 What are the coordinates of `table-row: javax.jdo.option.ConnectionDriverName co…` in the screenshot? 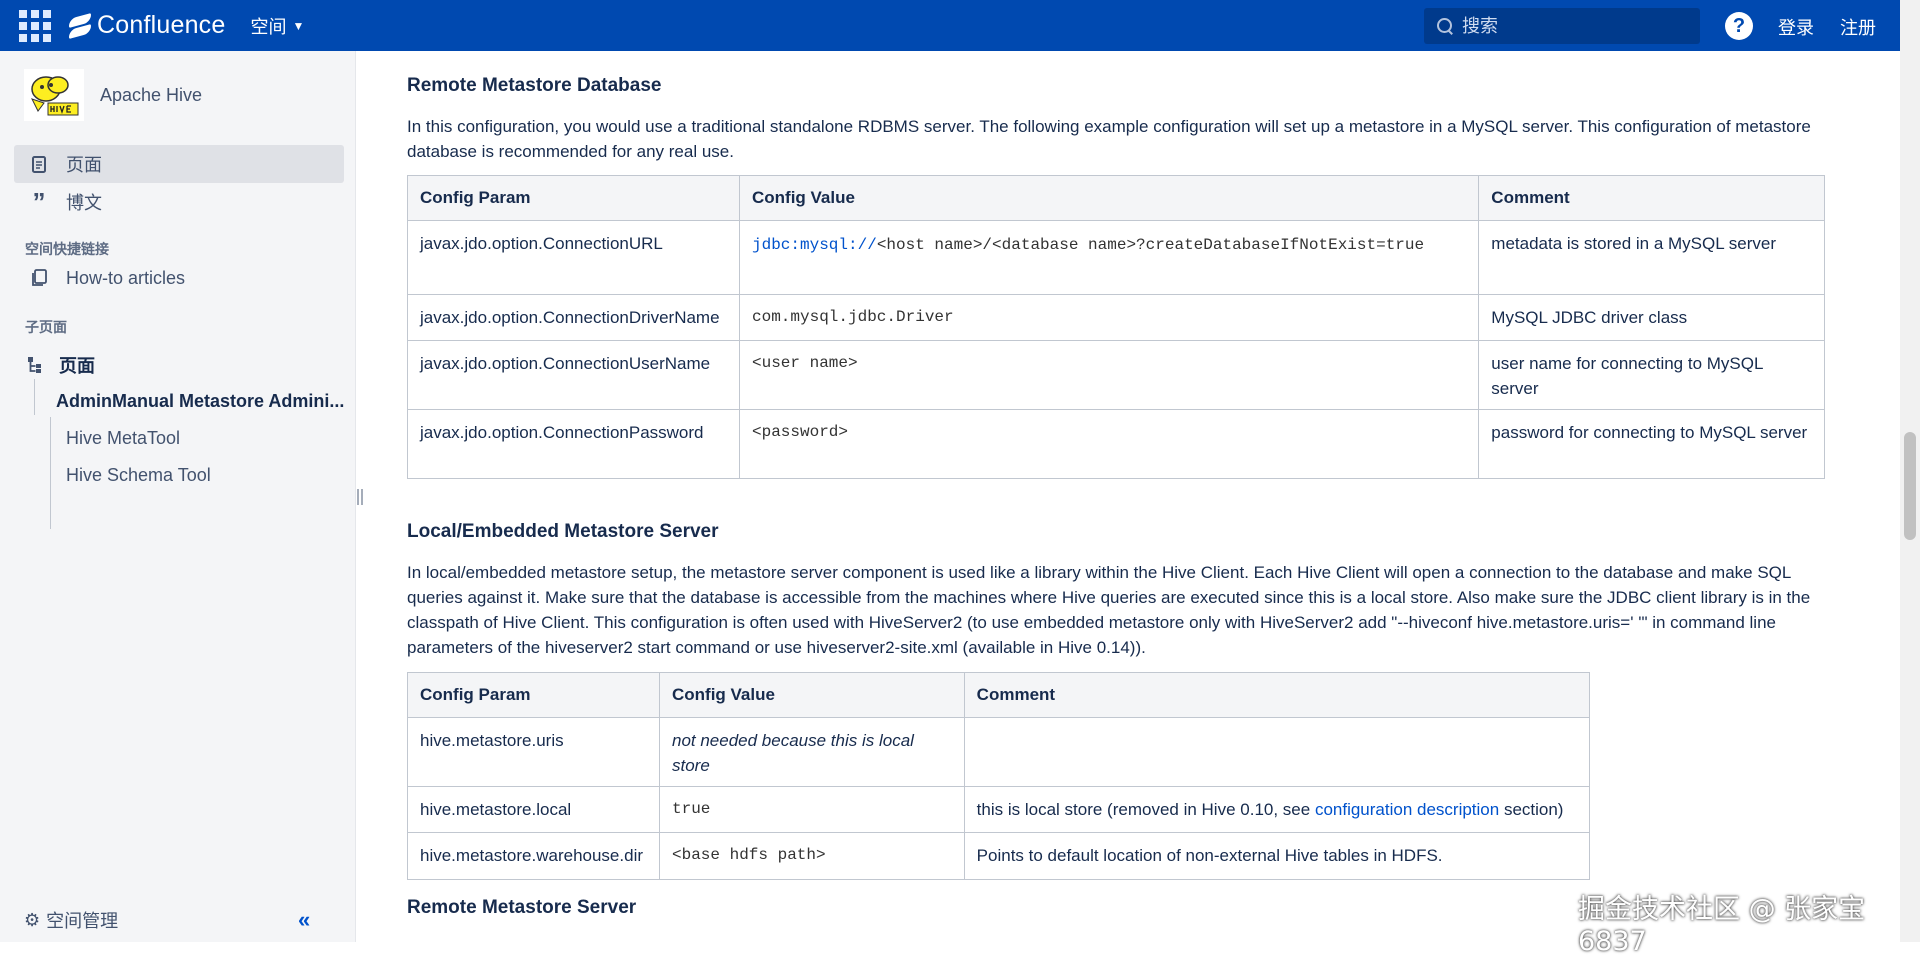 It's located at (1116, 317).